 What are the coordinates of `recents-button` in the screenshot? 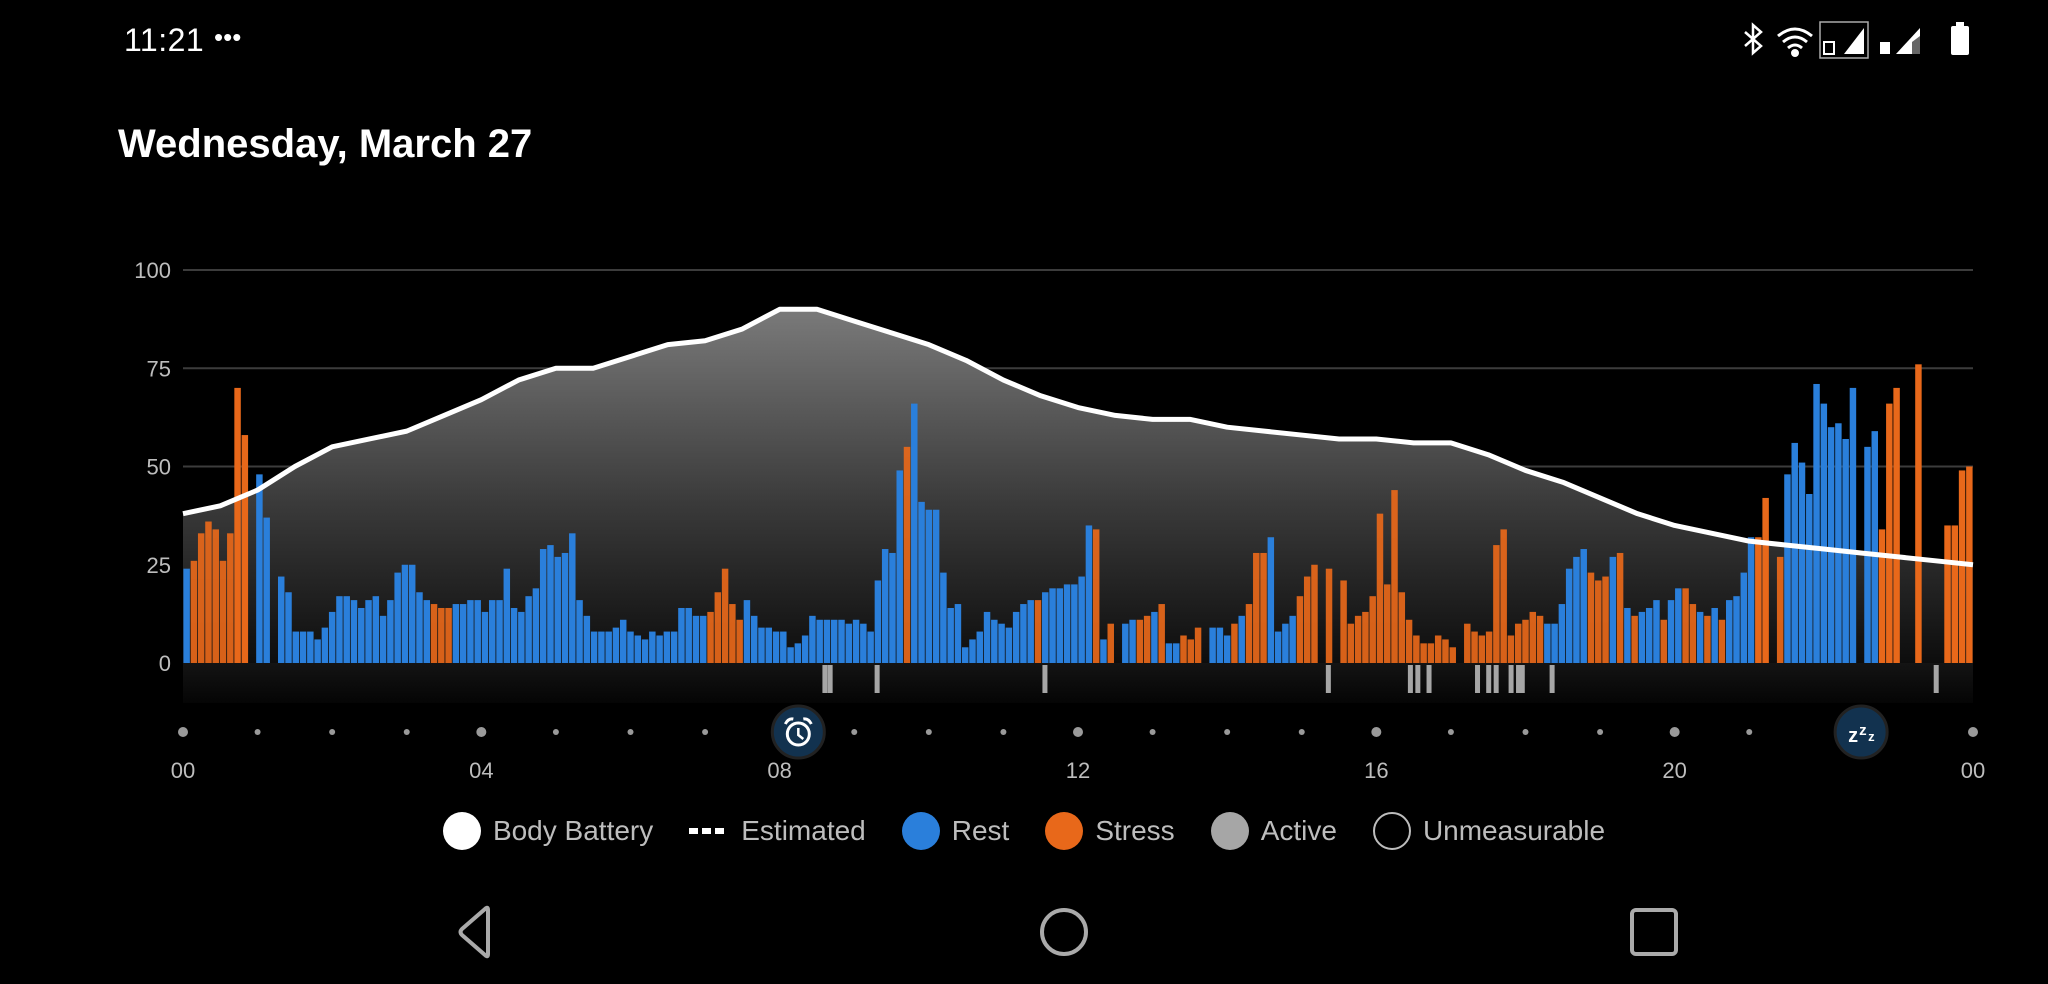 It's located at (1654, 932).